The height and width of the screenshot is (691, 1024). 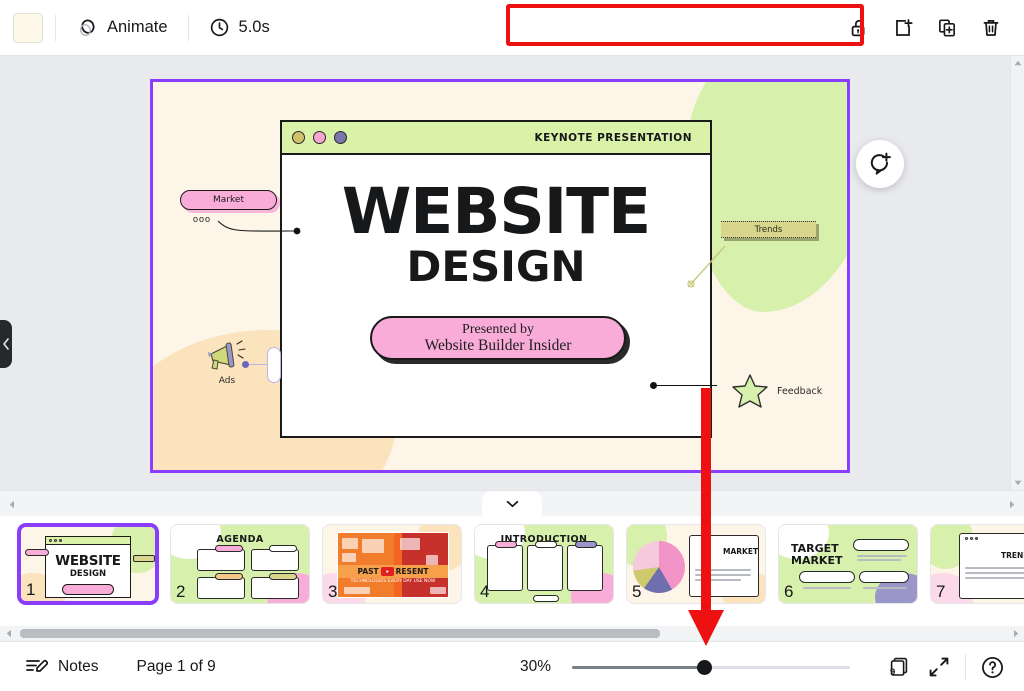 I want to click on chevron-left-icon, so click(x=6, y=344).